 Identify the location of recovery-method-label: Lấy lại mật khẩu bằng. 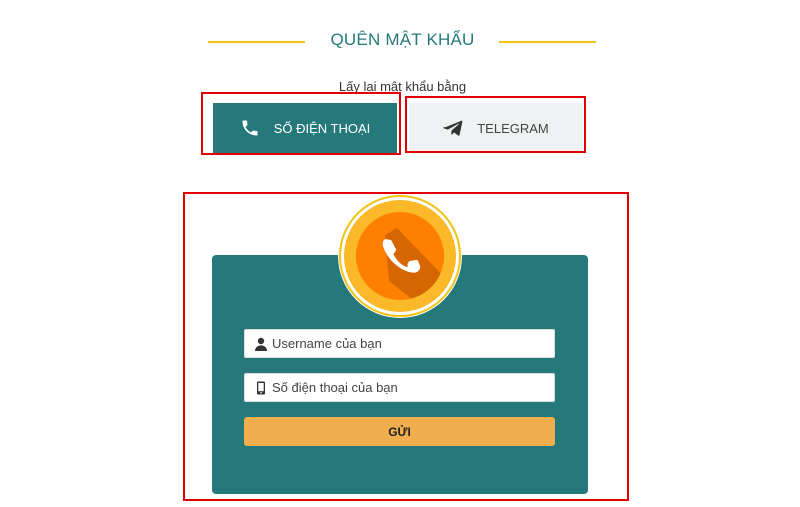
(402, 86).